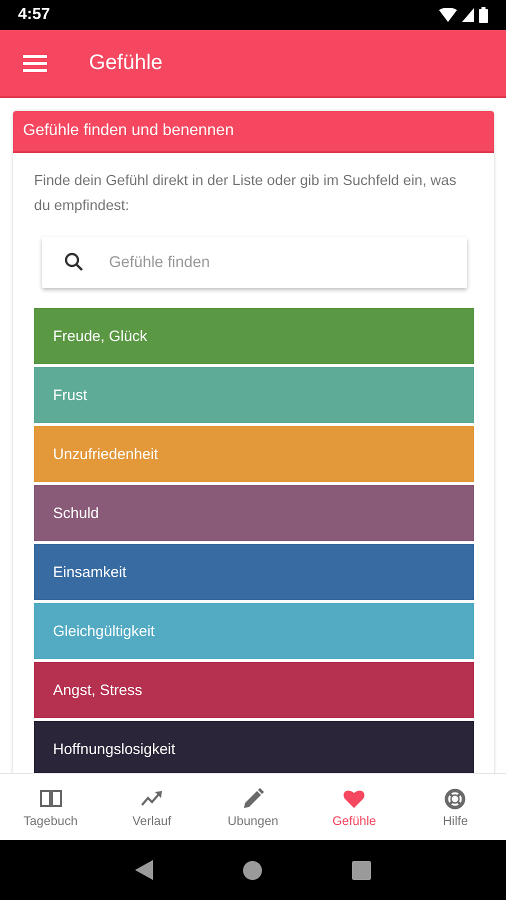  What do you see at coordinates (254, 454) in the screenshot?
I see `feeling-item: Unzufriedenheit` at bounding box center [254, 454].